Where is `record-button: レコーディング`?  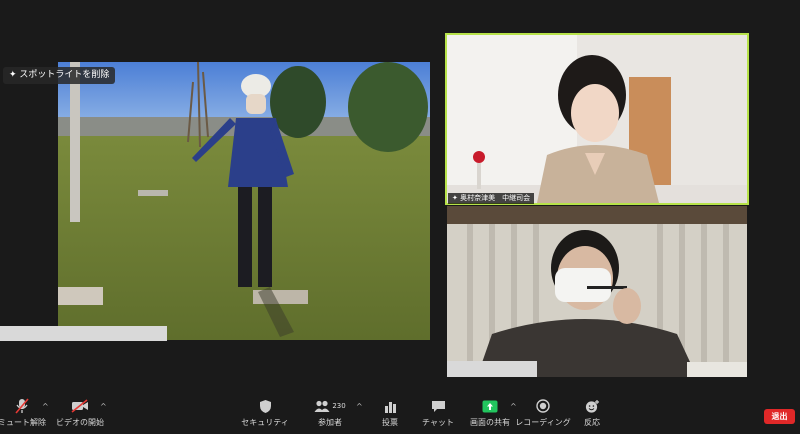 record-button: レコーディング is located at coordinates (543, 415).